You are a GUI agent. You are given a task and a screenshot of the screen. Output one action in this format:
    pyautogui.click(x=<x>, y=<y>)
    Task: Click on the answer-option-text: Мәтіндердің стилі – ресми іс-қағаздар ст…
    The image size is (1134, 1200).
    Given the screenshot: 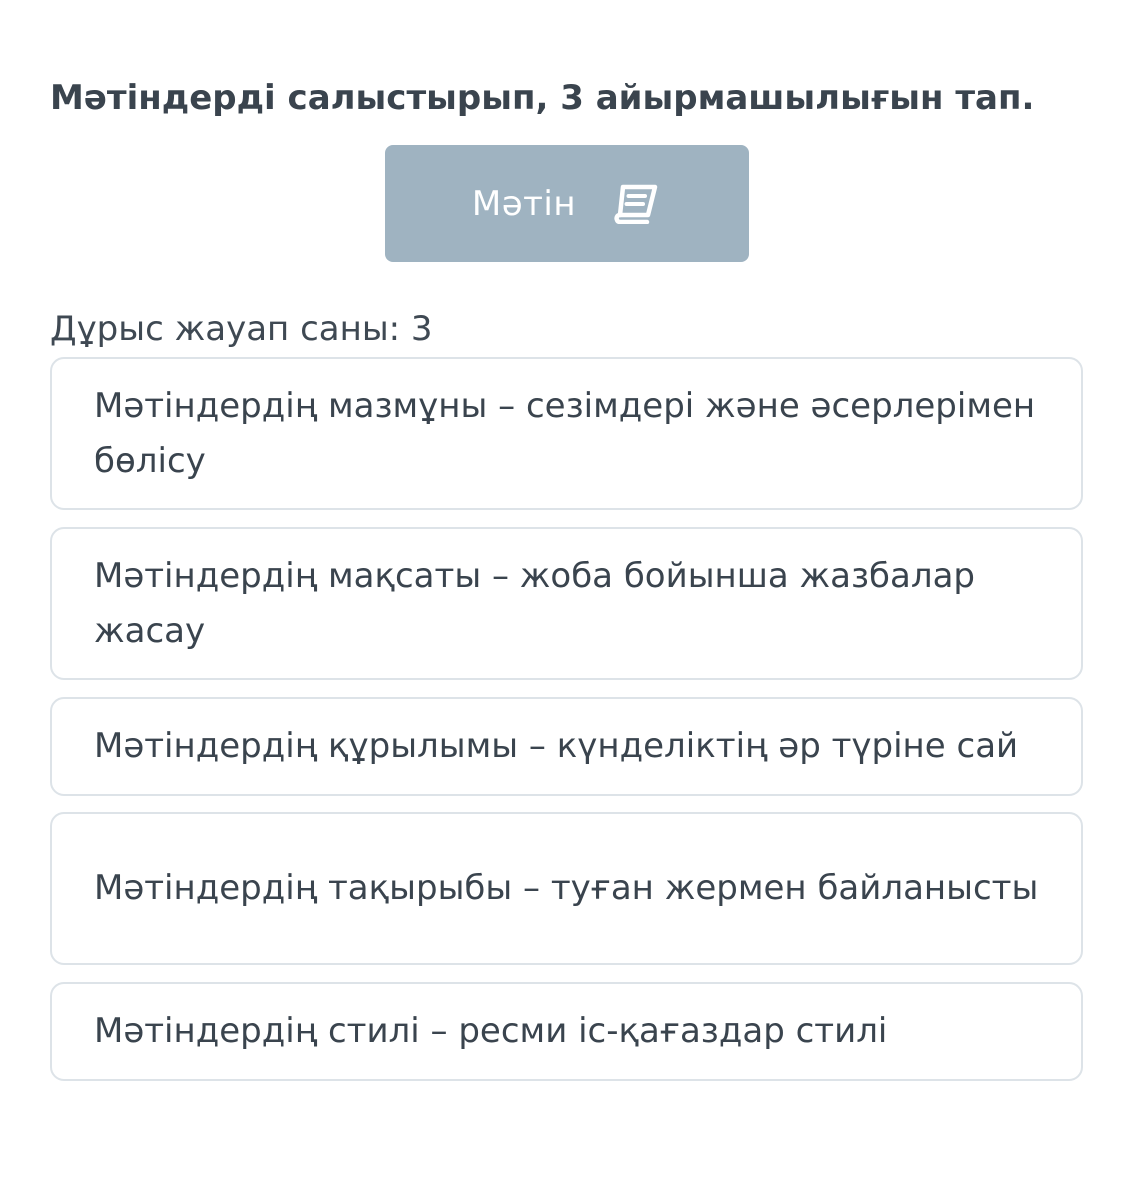 What is the action you would take?
    pyautogui.click(x=491, y=1031)
    